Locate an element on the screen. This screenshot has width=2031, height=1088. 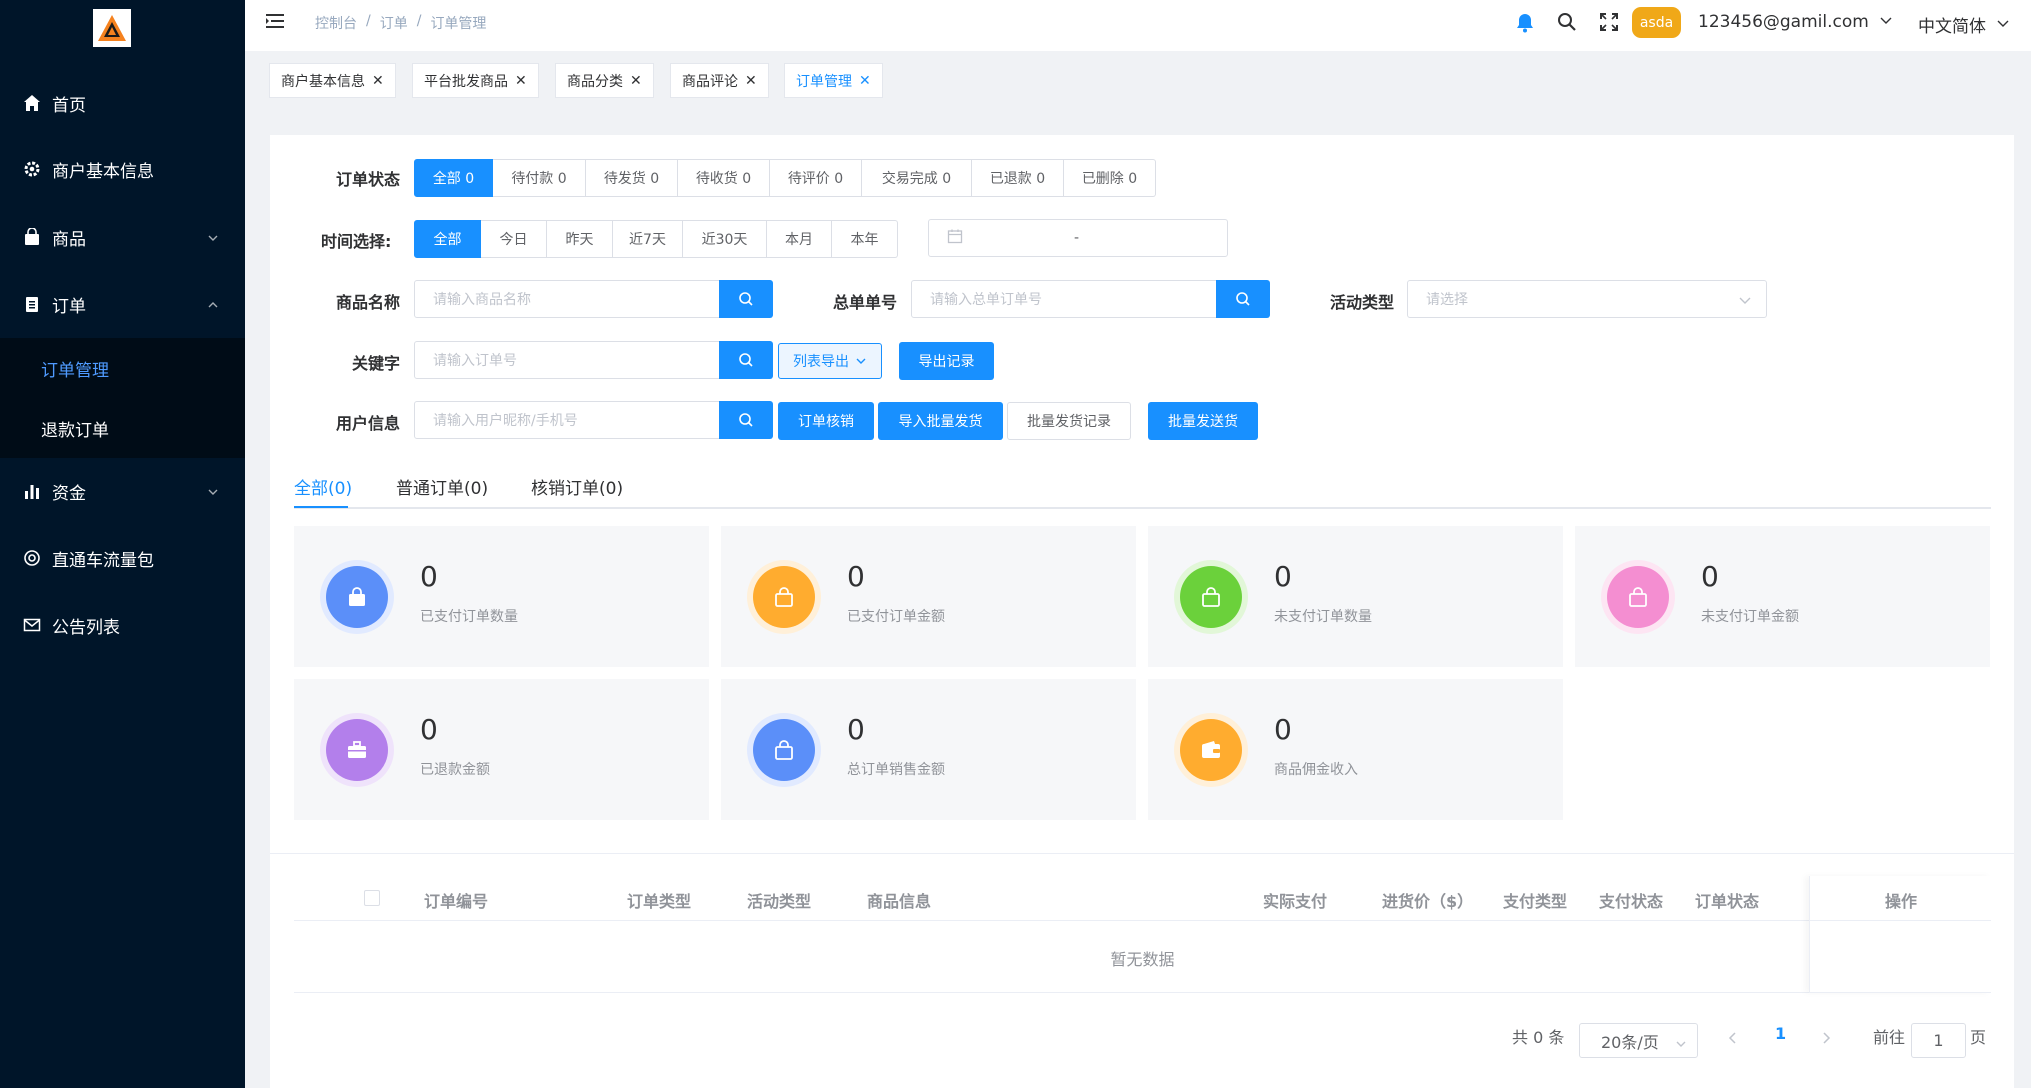
time-option-7days: 近7天 is located at coordinates (648, 239).